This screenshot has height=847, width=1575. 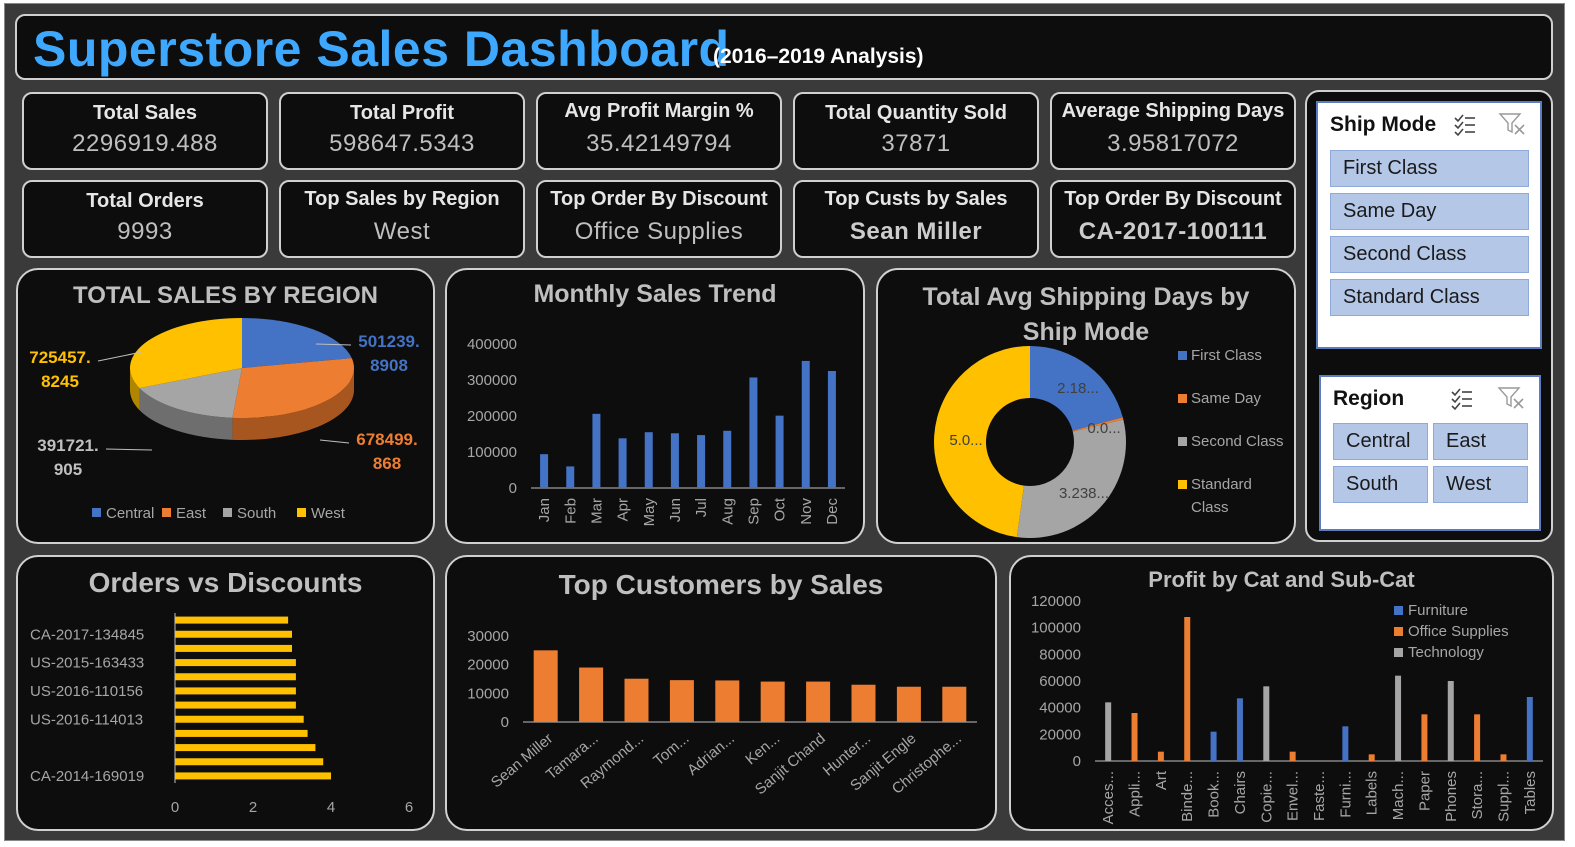 What do you see at coordinates (648, 460) in the screenshot?
I see `bar-may` at bounding box center [648, 460].